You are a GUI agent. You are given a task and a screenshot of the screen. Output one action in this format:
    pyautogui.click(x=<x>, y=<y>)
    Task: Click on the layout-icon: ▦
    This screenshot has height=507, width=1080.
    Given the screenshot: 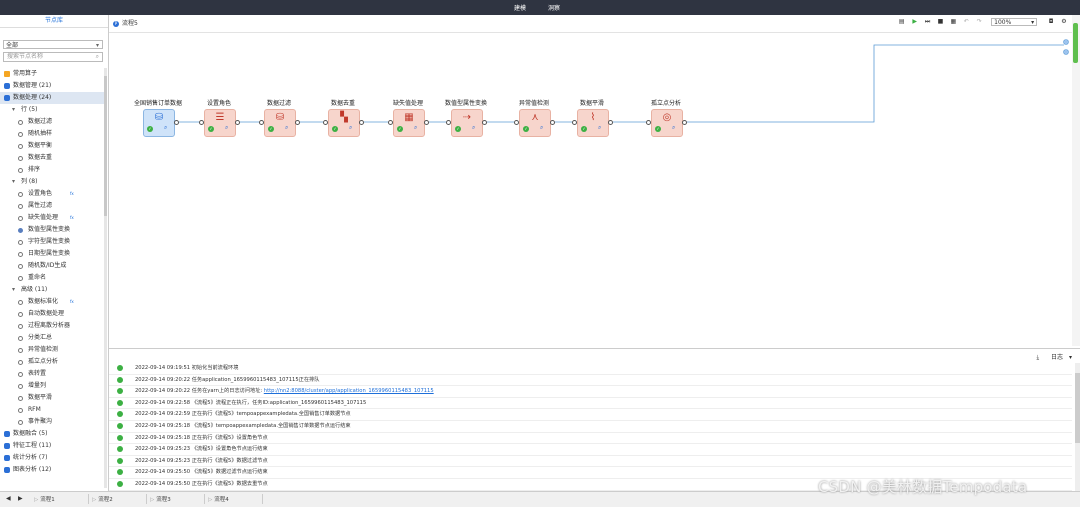 What is the action you would take?
    pyautogui.click(x=953, y=22)
    